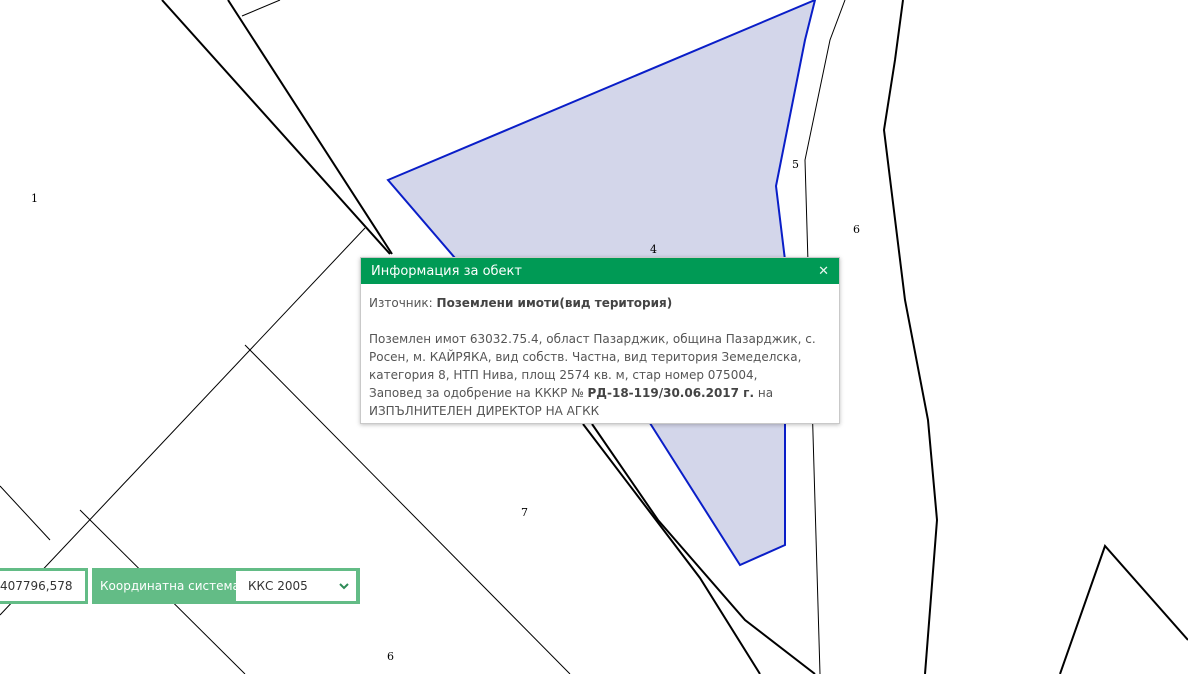 Image resolution: width=1188 pixels, height=674 pixels. What do you see at coordinates (554, 303) in the screenshot?
I see `source-value: Поземлени имоти(вид територия)` at bounding box center [554, 303].